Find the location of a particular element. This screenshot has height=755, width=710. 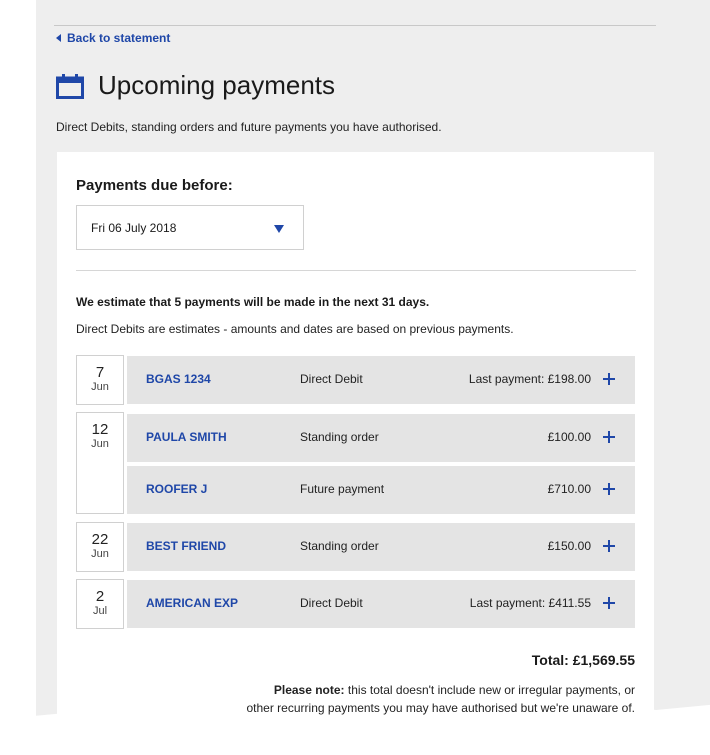

date-group-12-jun: 12 Jun is located at coordinates (100, 463).